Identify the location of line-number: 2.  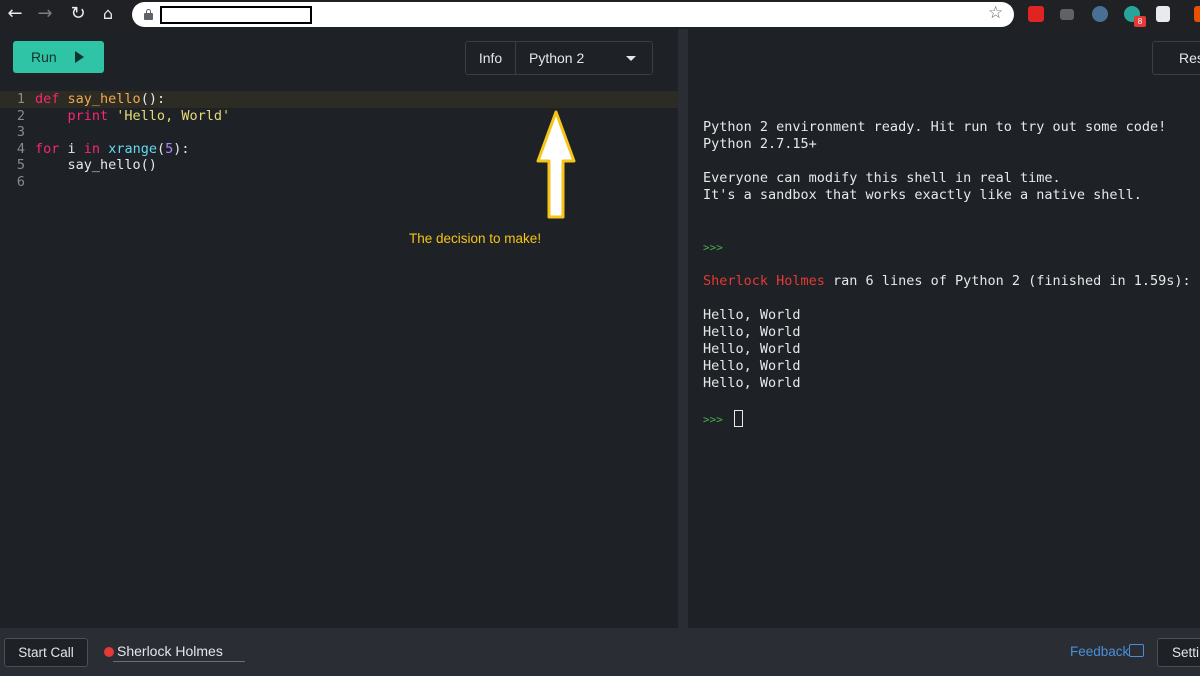
(20, 115).